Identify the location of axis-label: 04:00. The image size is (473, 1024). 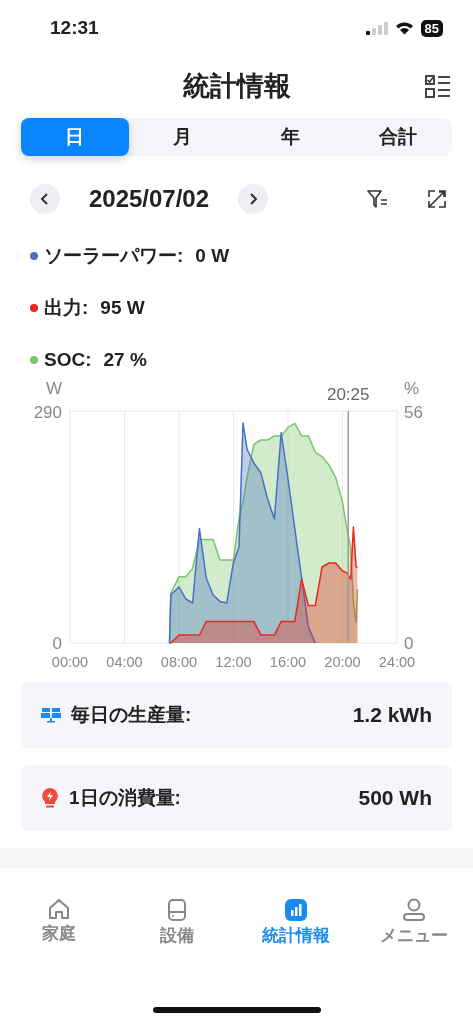
(124, 662).